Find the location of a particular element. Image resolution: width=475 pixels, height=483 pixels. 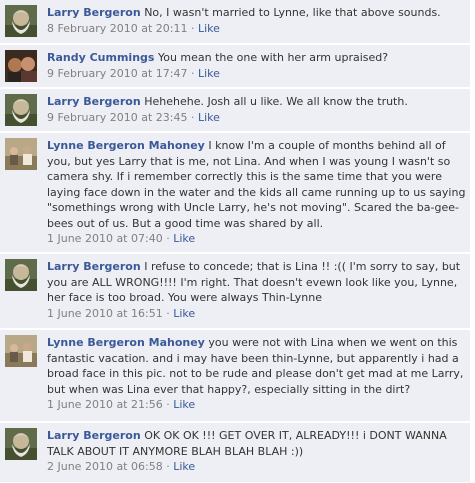

comment-meta: 9 February 2010 at 23:45 · Like is located at coordinates (256, 118).